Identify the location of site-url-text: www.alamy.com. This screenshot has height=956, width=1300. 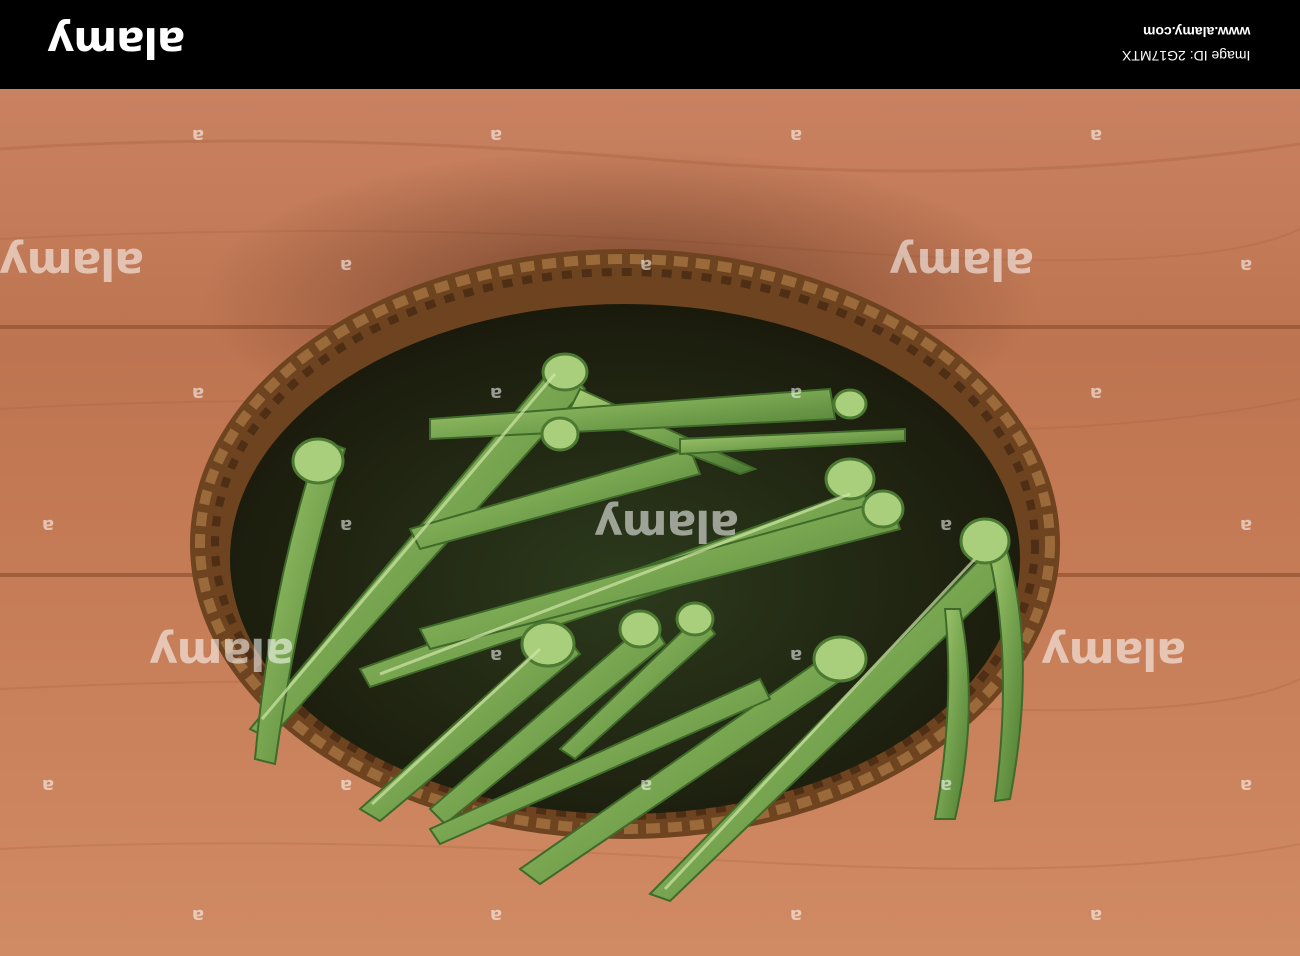
(1196, 32).